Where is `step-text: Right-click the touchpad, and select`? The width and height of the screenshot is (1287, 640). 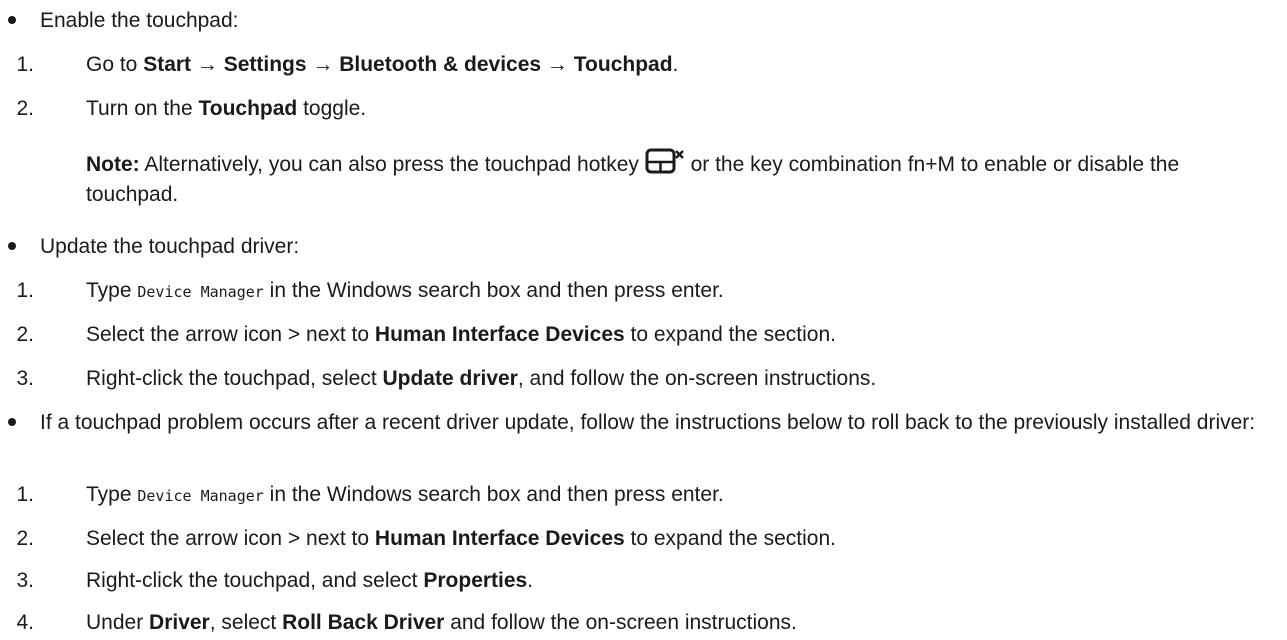 step-text: Right-click the touchpad, and select is located at coordinates (255, 580).